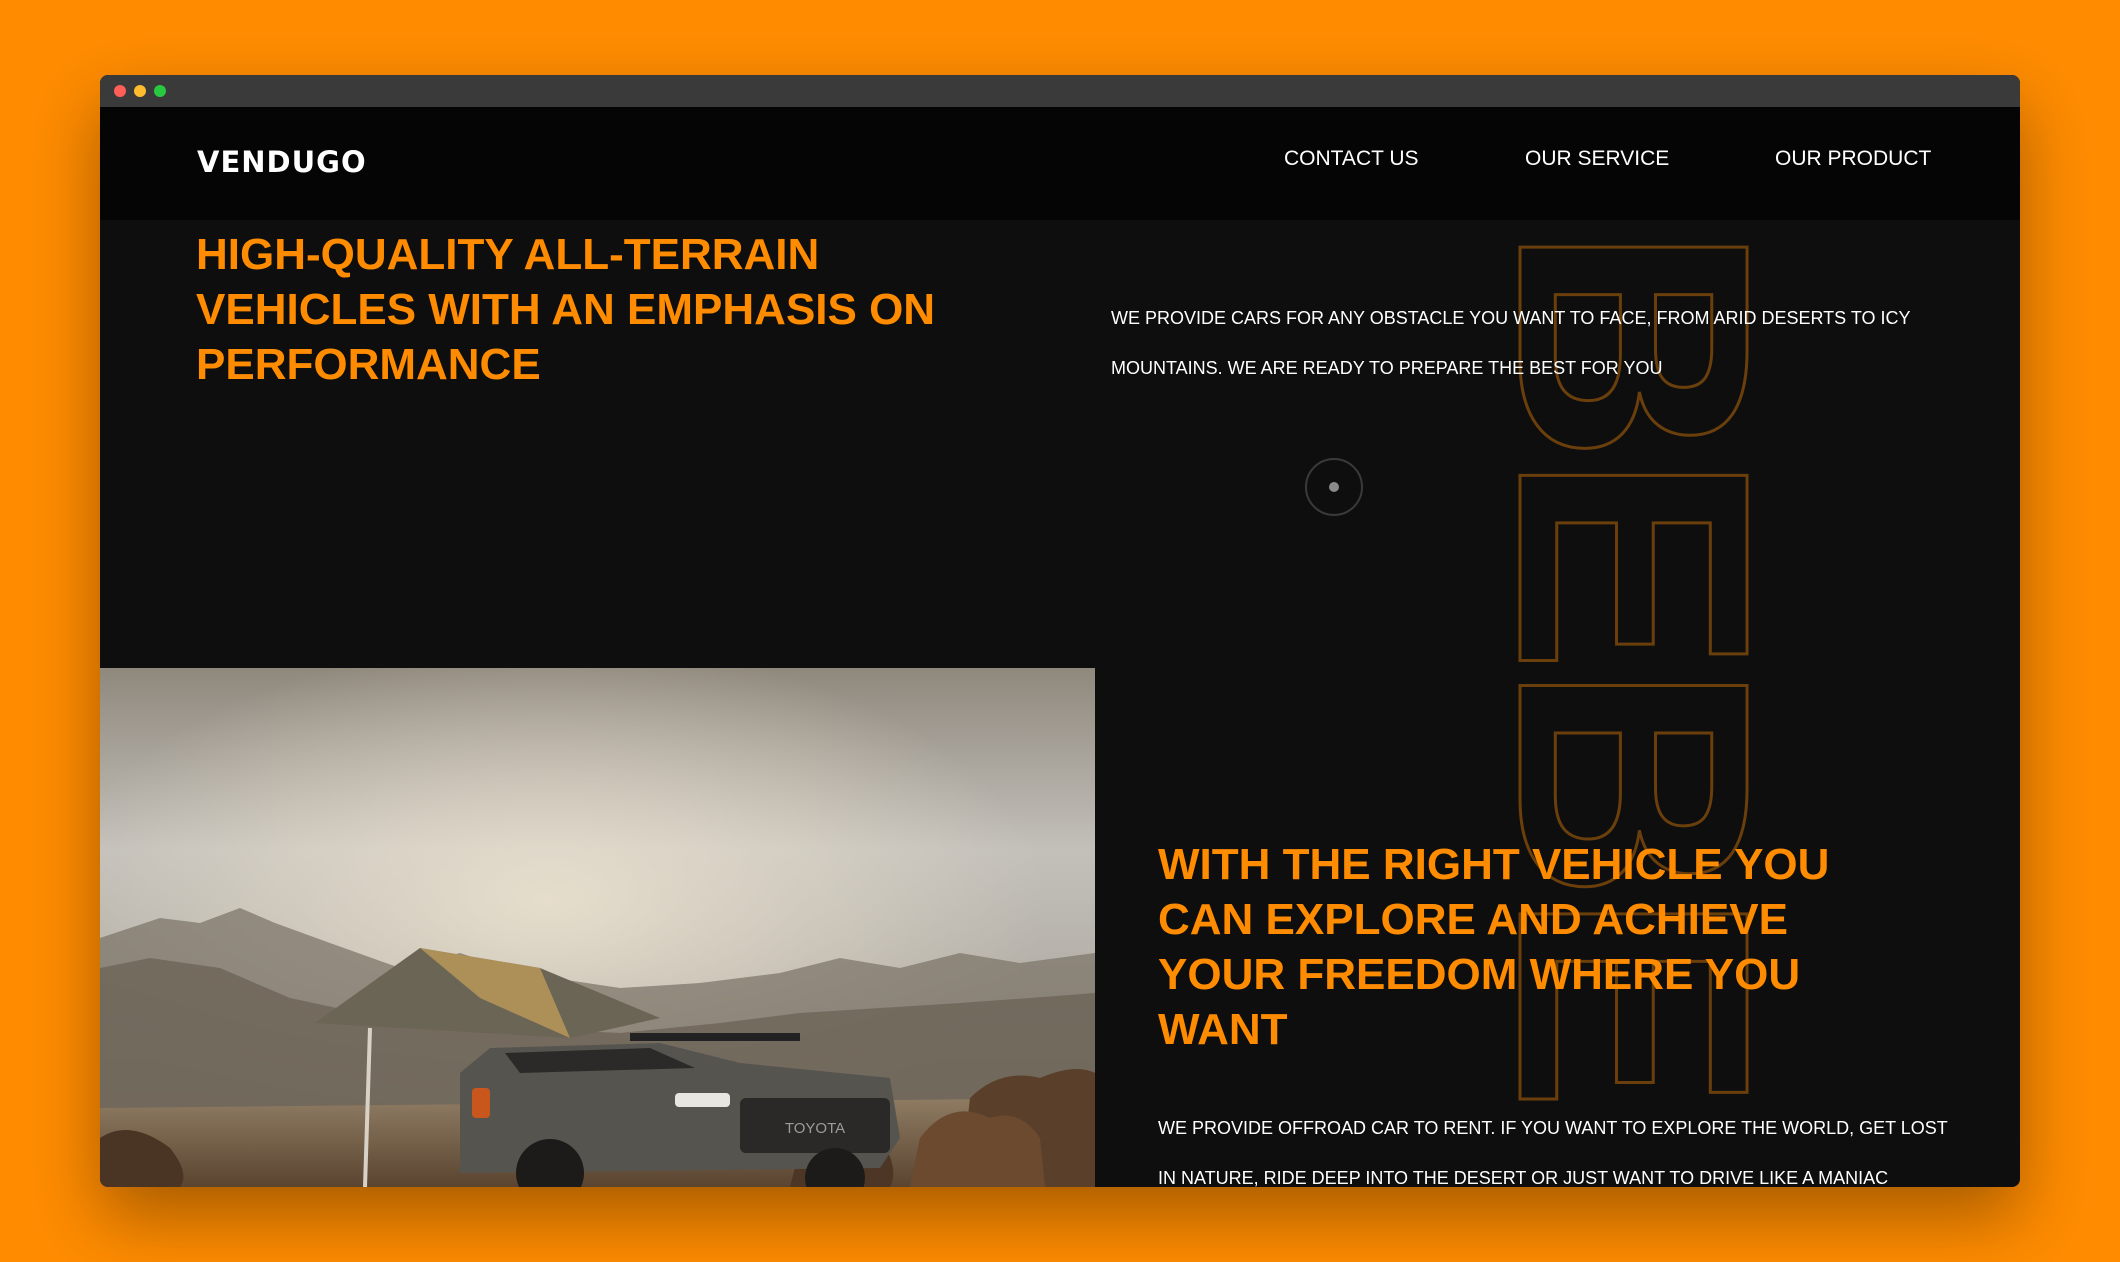 The image size is (2120, 1262). Describe the element at coordinates (815, 1128) in the screenshot. I see `vehicle-badge-text: TOYOTA` at that location.